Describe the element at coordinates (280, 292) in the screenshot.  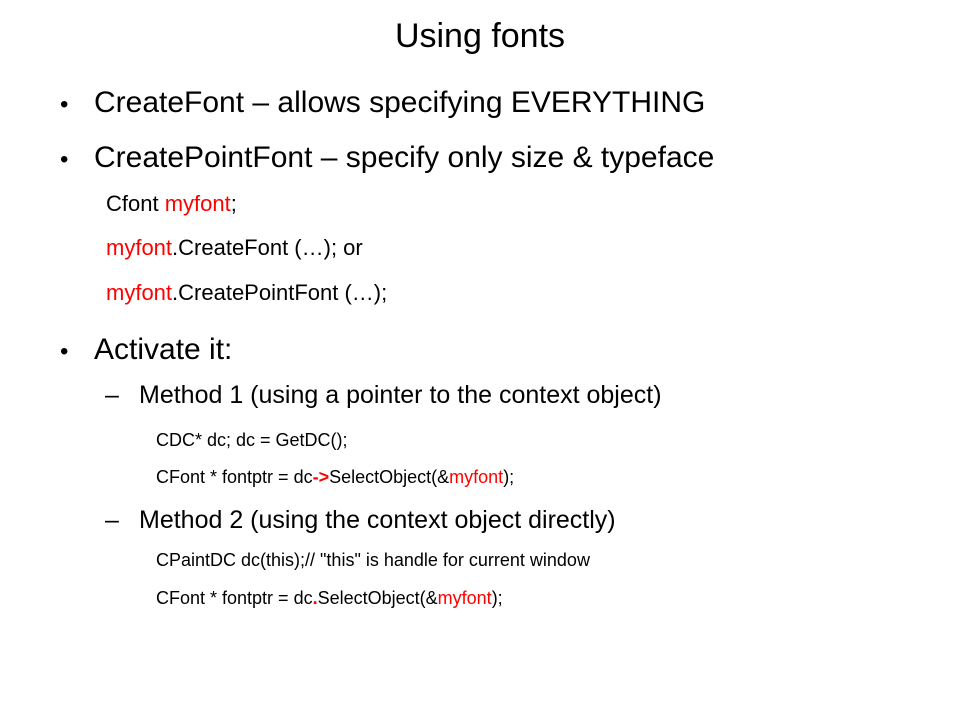
I see `code-text: .CreatePointFont (…);` at that location.